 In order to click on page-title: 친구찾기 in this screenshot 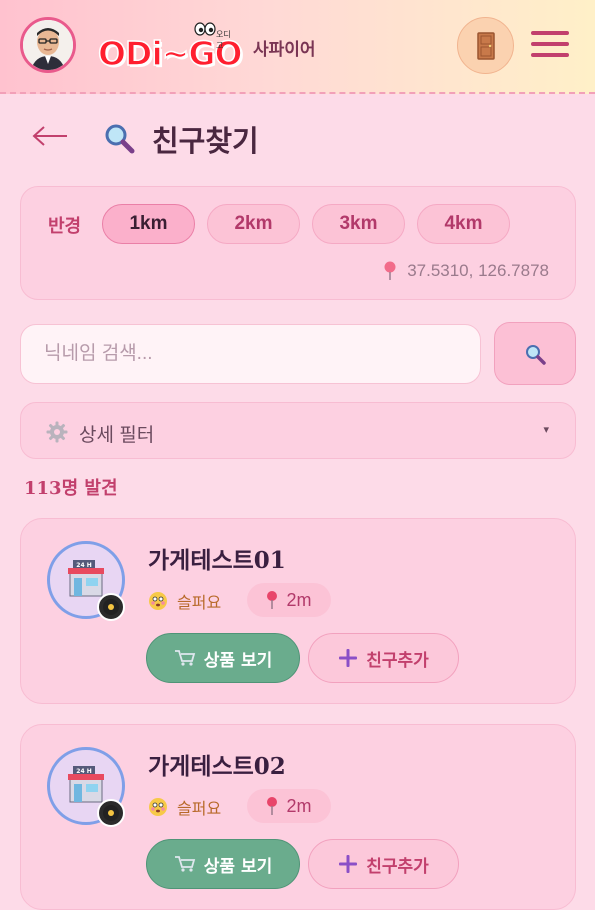, I will do `click(205, 141)`.